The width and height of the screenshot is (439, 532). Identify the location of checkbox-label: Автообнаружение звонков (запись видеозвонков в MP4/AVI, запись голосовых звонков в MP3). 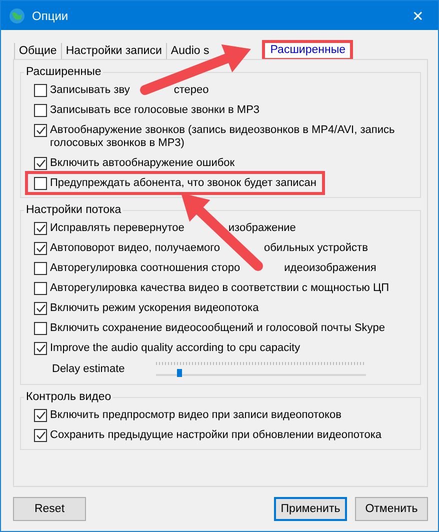
(223, 137).